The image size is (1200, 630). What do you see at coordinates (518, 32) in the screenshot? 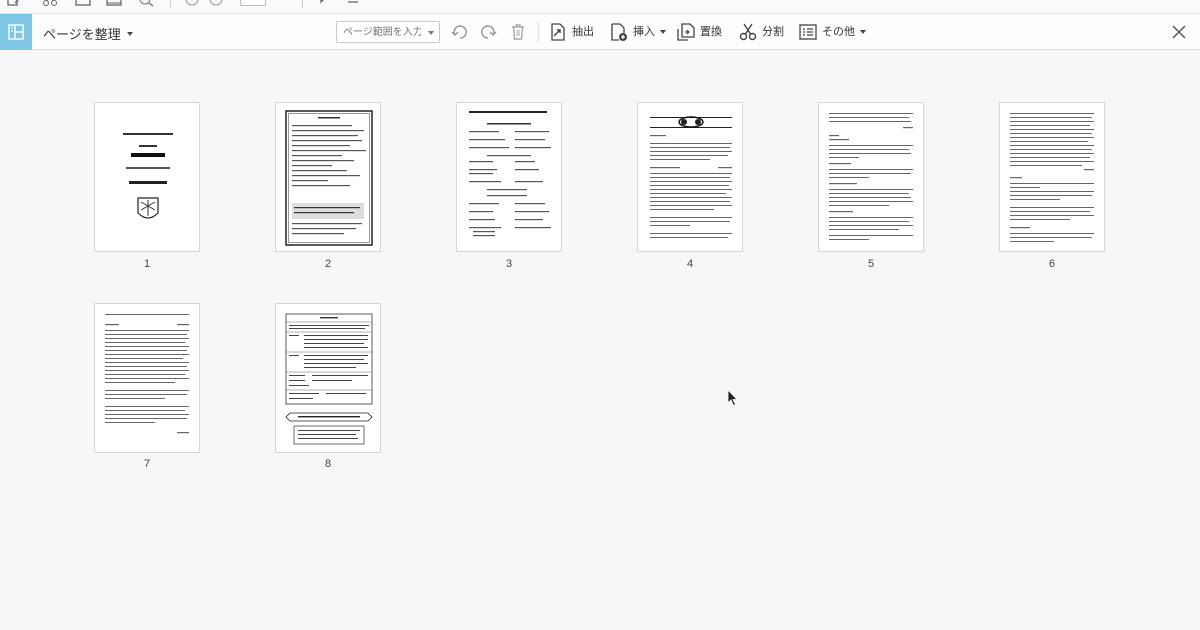
I see `delete-icon` at bounding box center [518, 32].